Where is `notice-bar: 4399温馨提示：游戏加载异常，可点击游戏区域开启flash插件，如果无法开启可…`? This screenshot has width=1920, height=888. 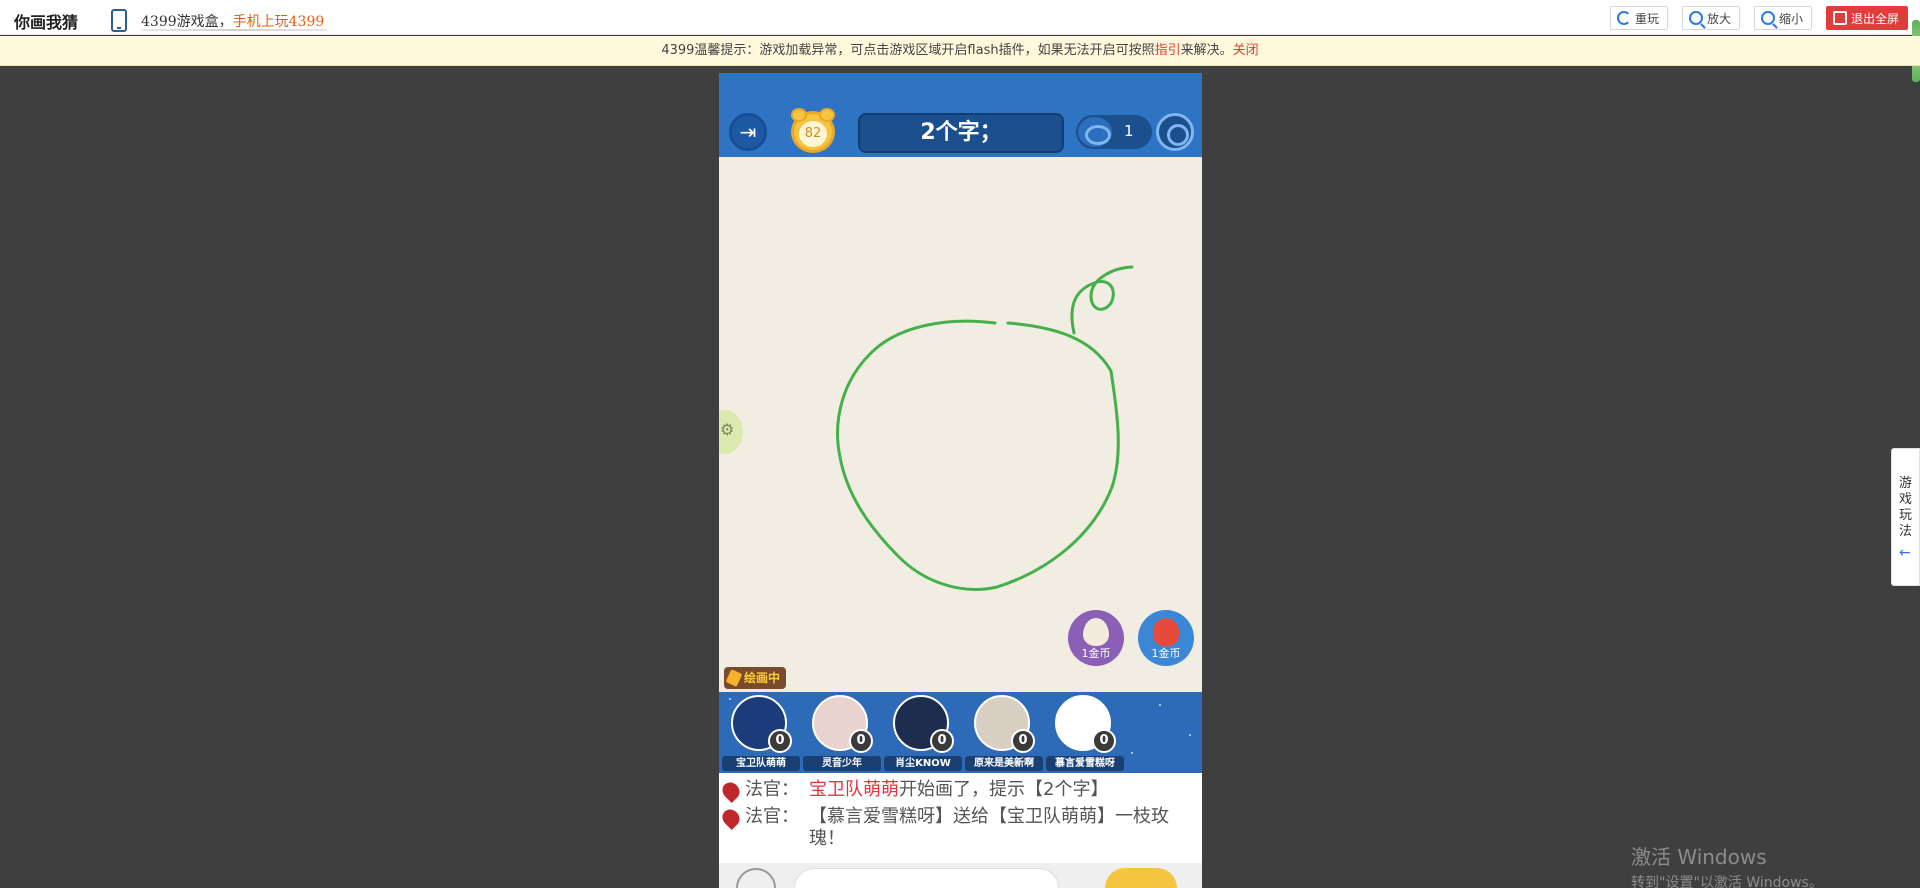 notice-bar: 4399温馨提示：游戏加载异常，可点击游戏区域开启flash插件，如果无法开启可… is located at coordinates (960, 51).